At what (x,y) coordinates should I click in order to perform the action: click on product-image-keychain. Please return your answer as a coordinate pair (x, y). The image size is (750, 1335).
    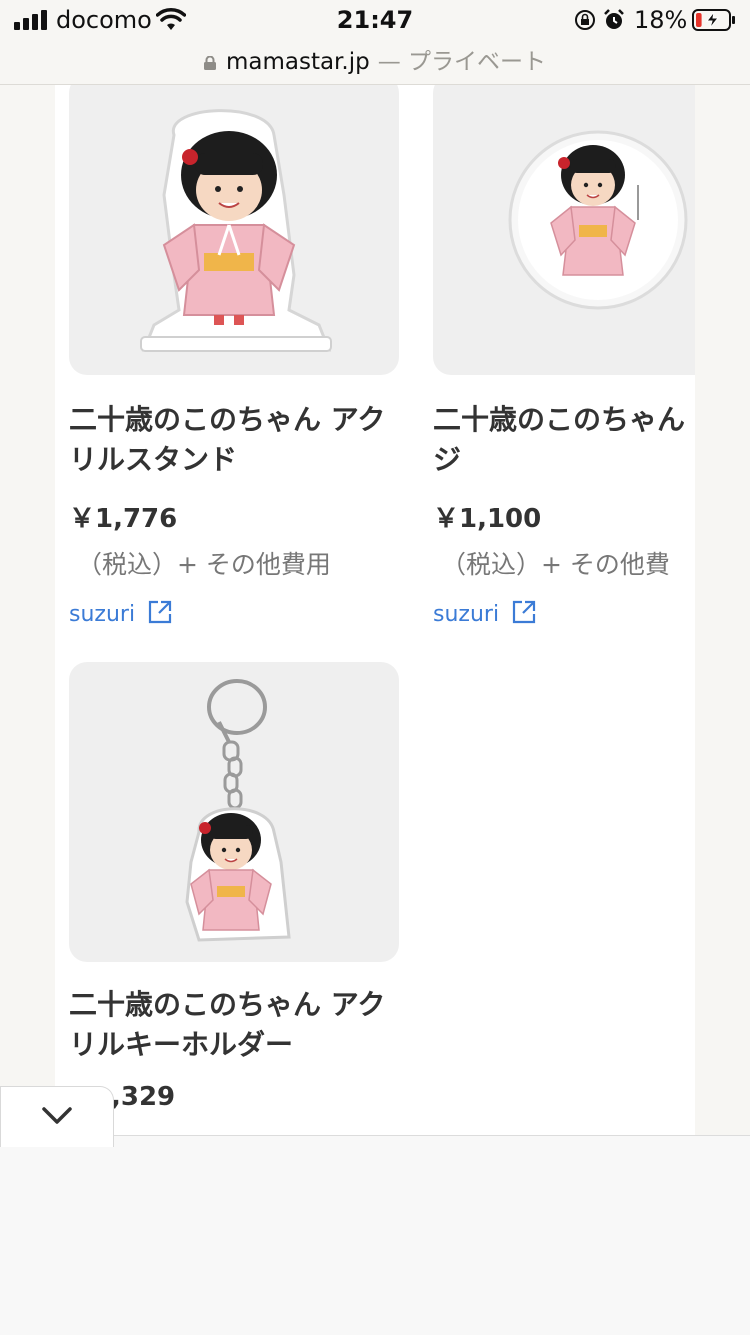
    Looking at the image, I should click on (234, 812).